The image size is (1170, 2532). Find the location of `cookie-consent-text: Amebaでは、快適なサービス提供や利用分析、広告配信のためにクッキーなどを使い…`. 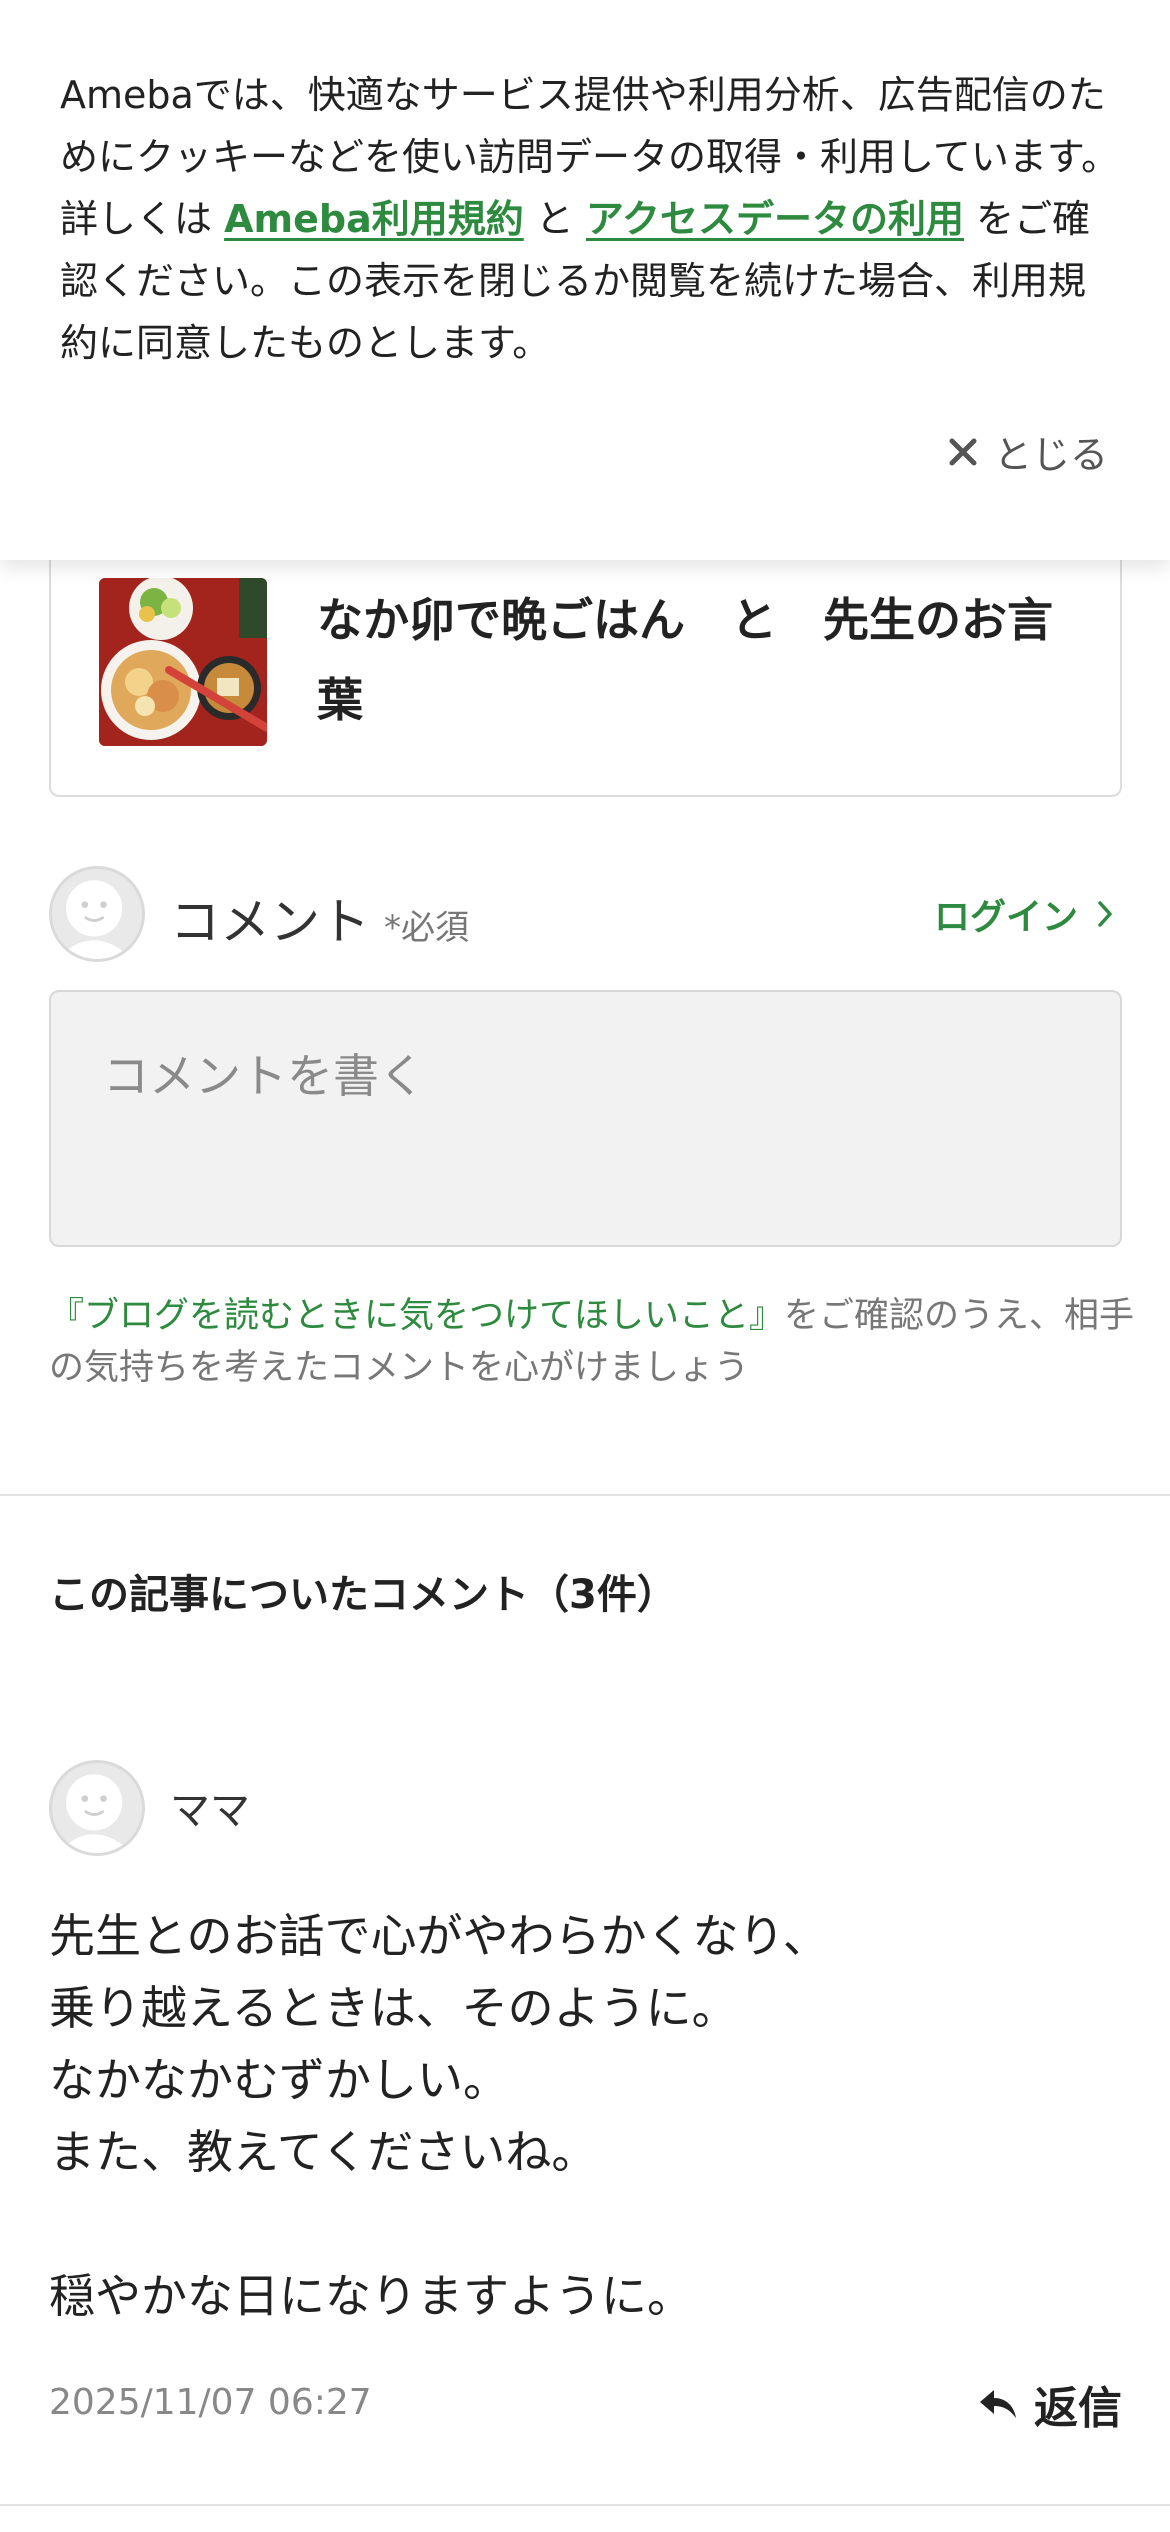

cookie-consent-text: Amebaでは、快適なサービス提供や利用分析、広告配信のためにクッキーなどを使い… is located at coordinates (590, 219).